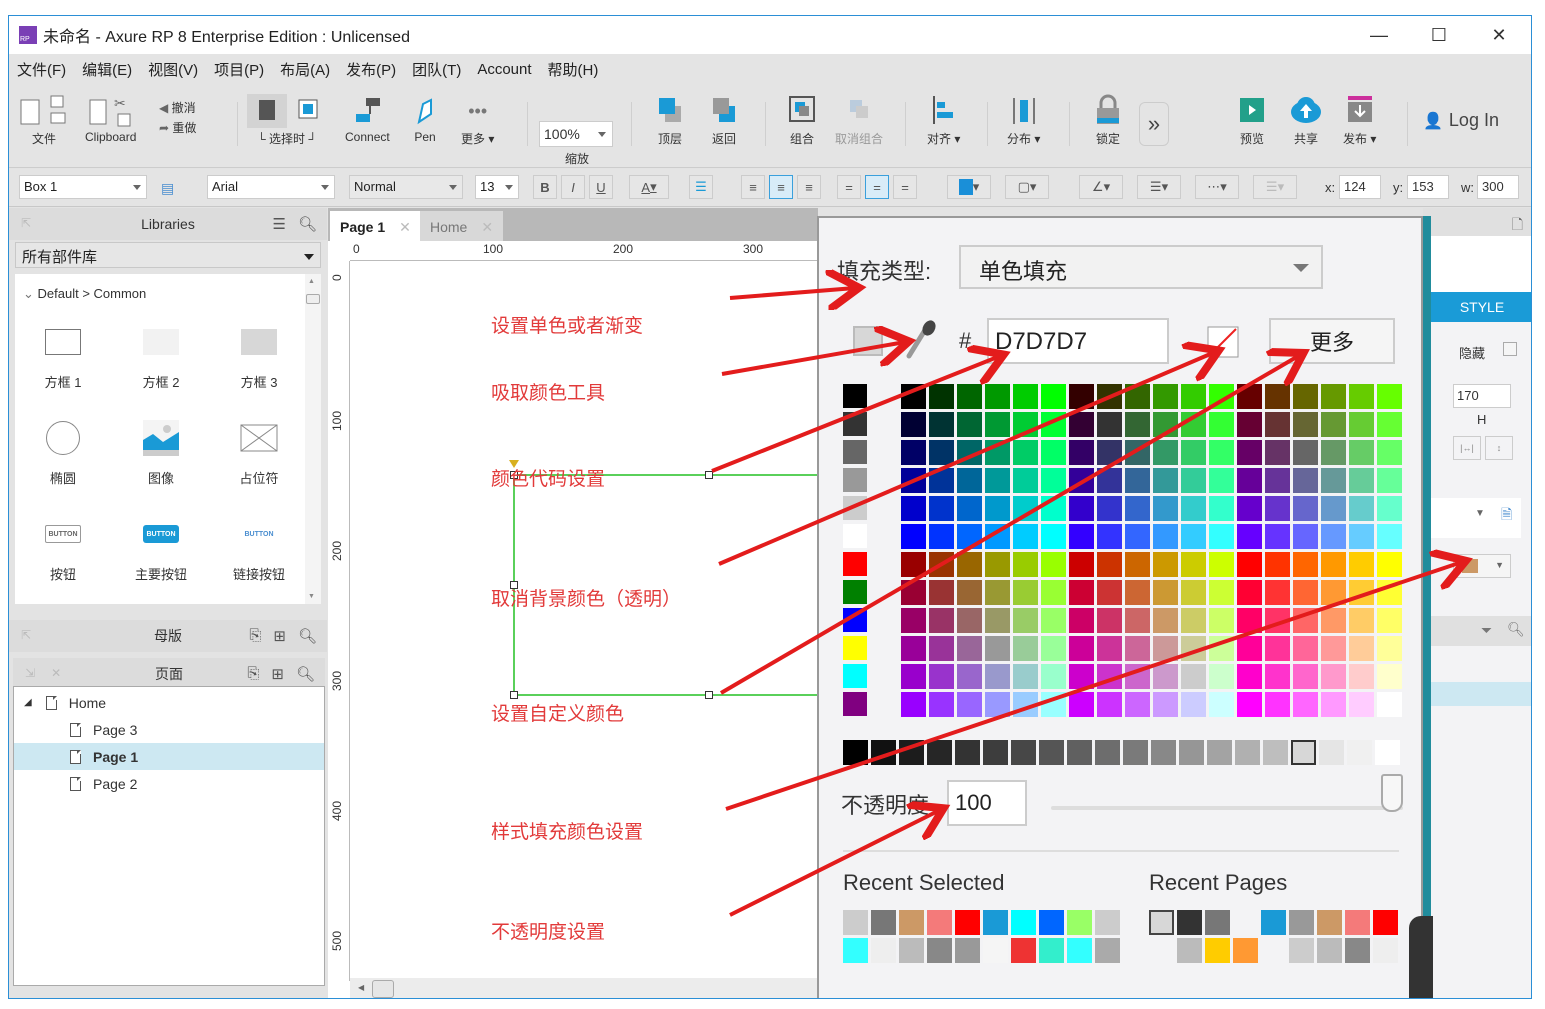 The height and width of the screenshot is (1009, 1545). Describe the element at coordinates (1506, 516) in the screenshot. I see `style-doc-icon: 🗎` at that location.